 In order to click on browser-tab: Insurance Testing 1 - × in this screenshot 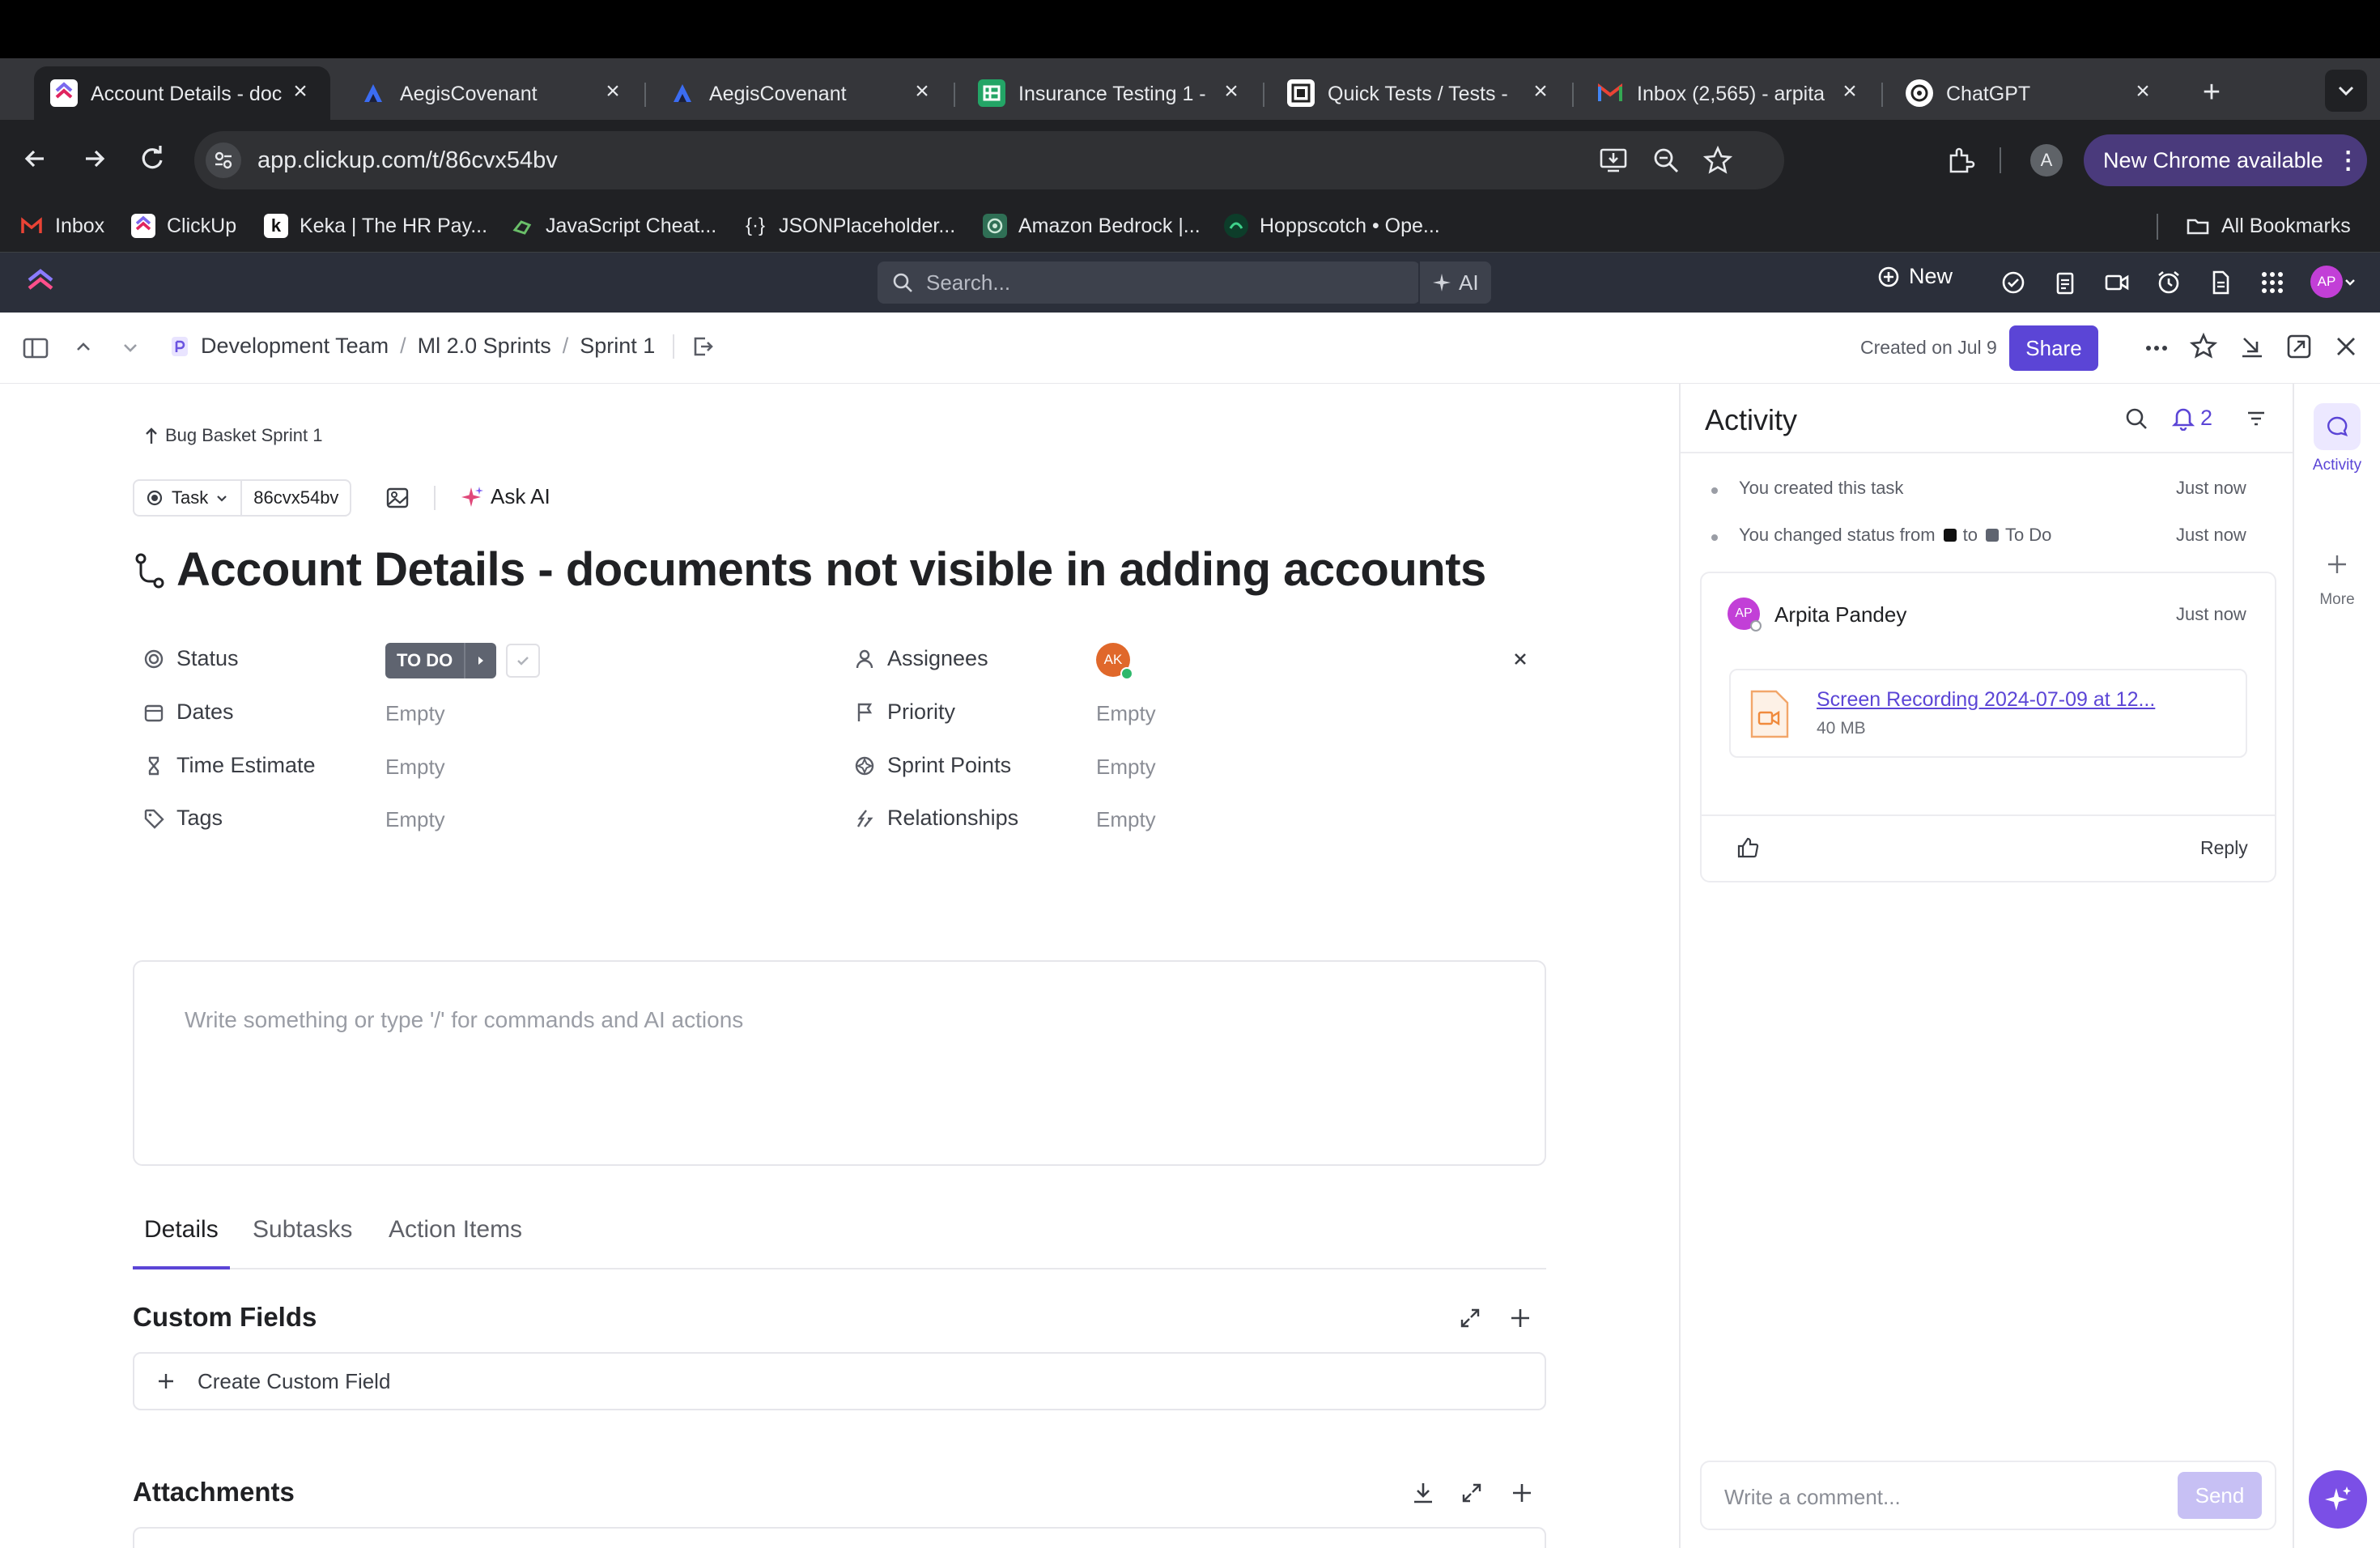, I will do `click(1111, 93)`.